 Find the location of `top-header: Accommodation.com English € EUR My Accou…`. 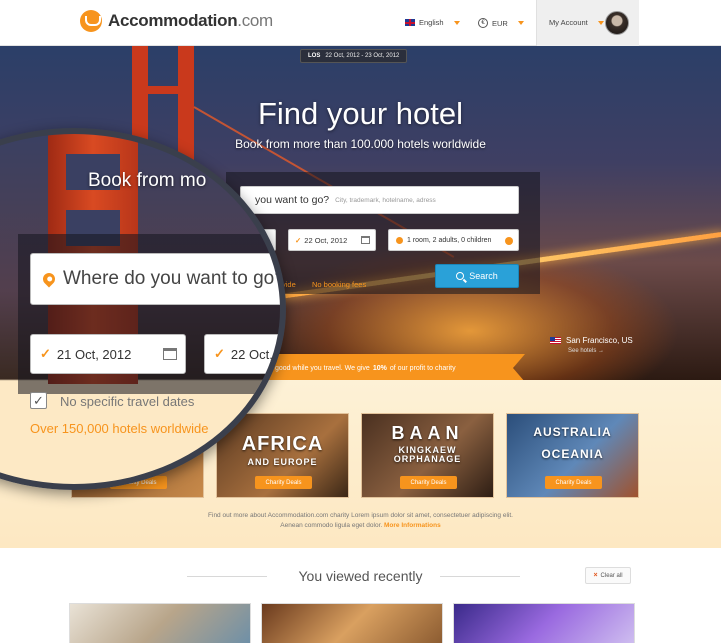

top-header: Accommodation.com English € EUR My Accou… is located at coordinates (360, 23).